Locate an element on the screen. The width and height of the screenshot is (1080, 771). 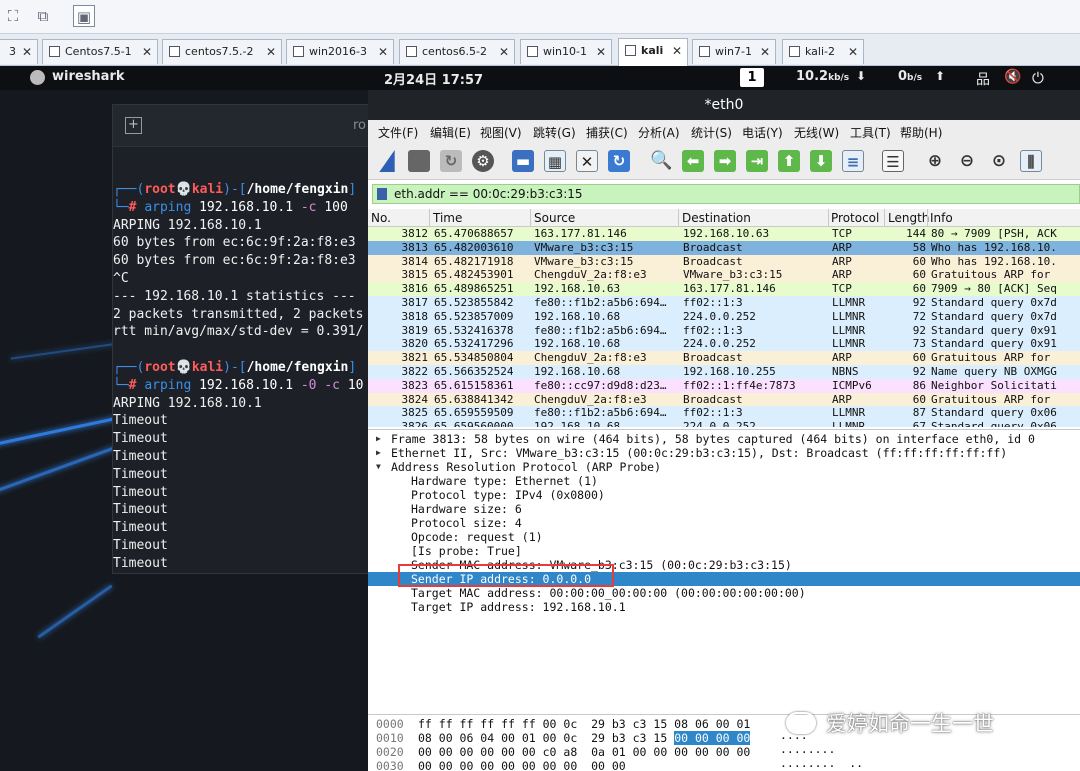
detail-line: Hardware type: Ethernet (1) is located at coordinates (724, 481).